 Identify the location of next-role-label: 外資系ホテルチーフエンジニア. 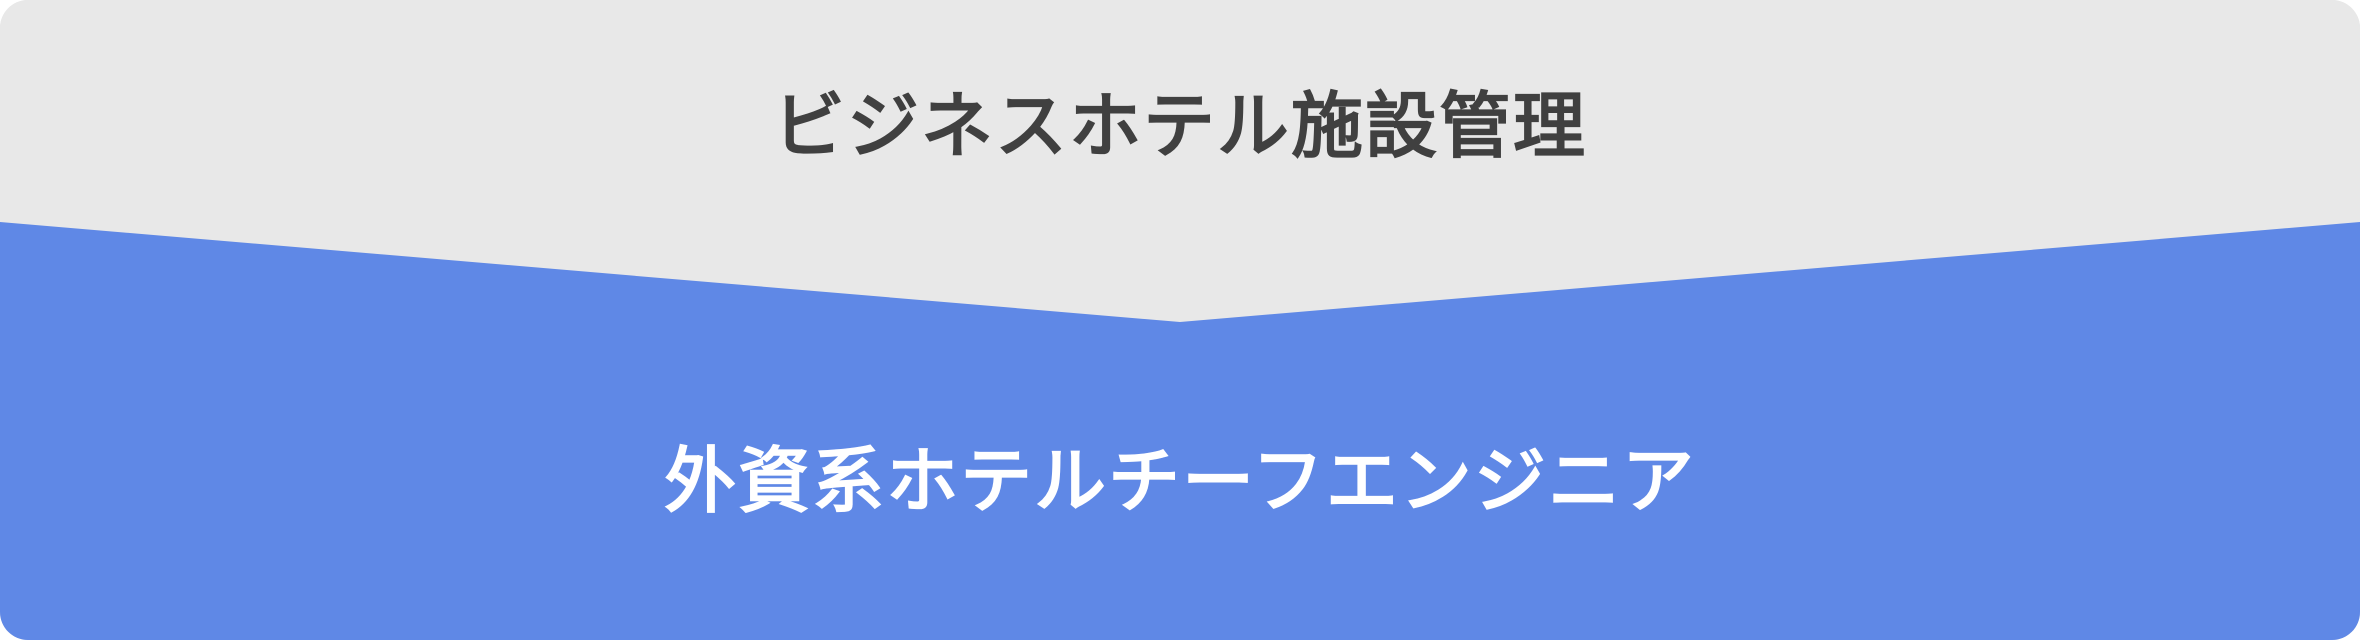
(1180, 481).